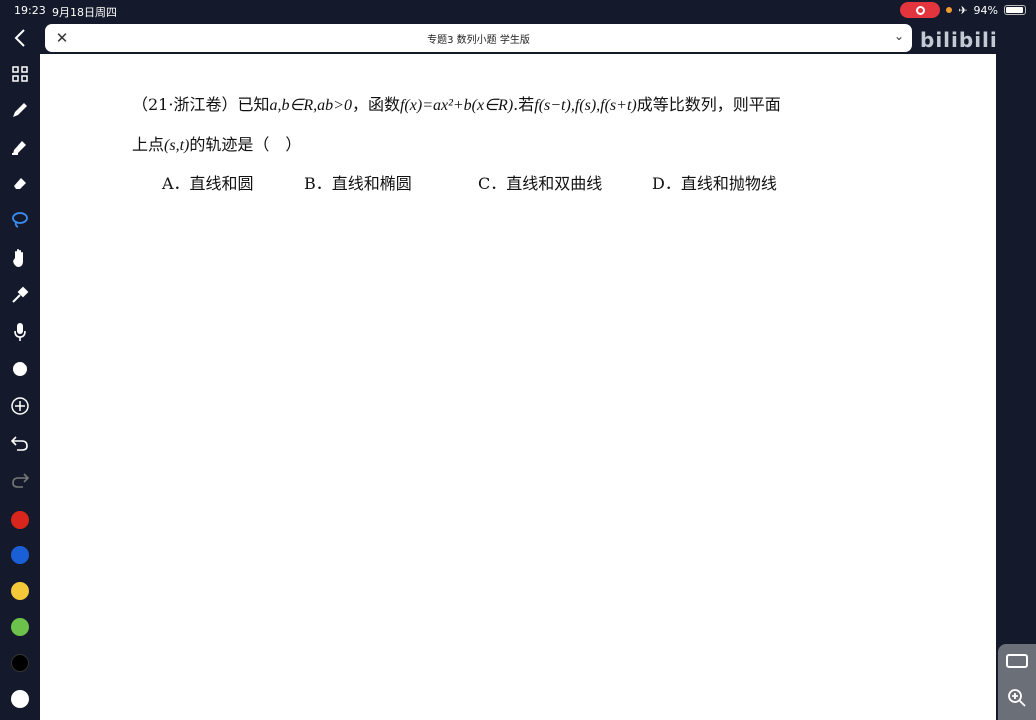 Image resolution: width=1036 pixels, height=720 pixels. I want to click on status-time: 19:23, so click(30, 10).